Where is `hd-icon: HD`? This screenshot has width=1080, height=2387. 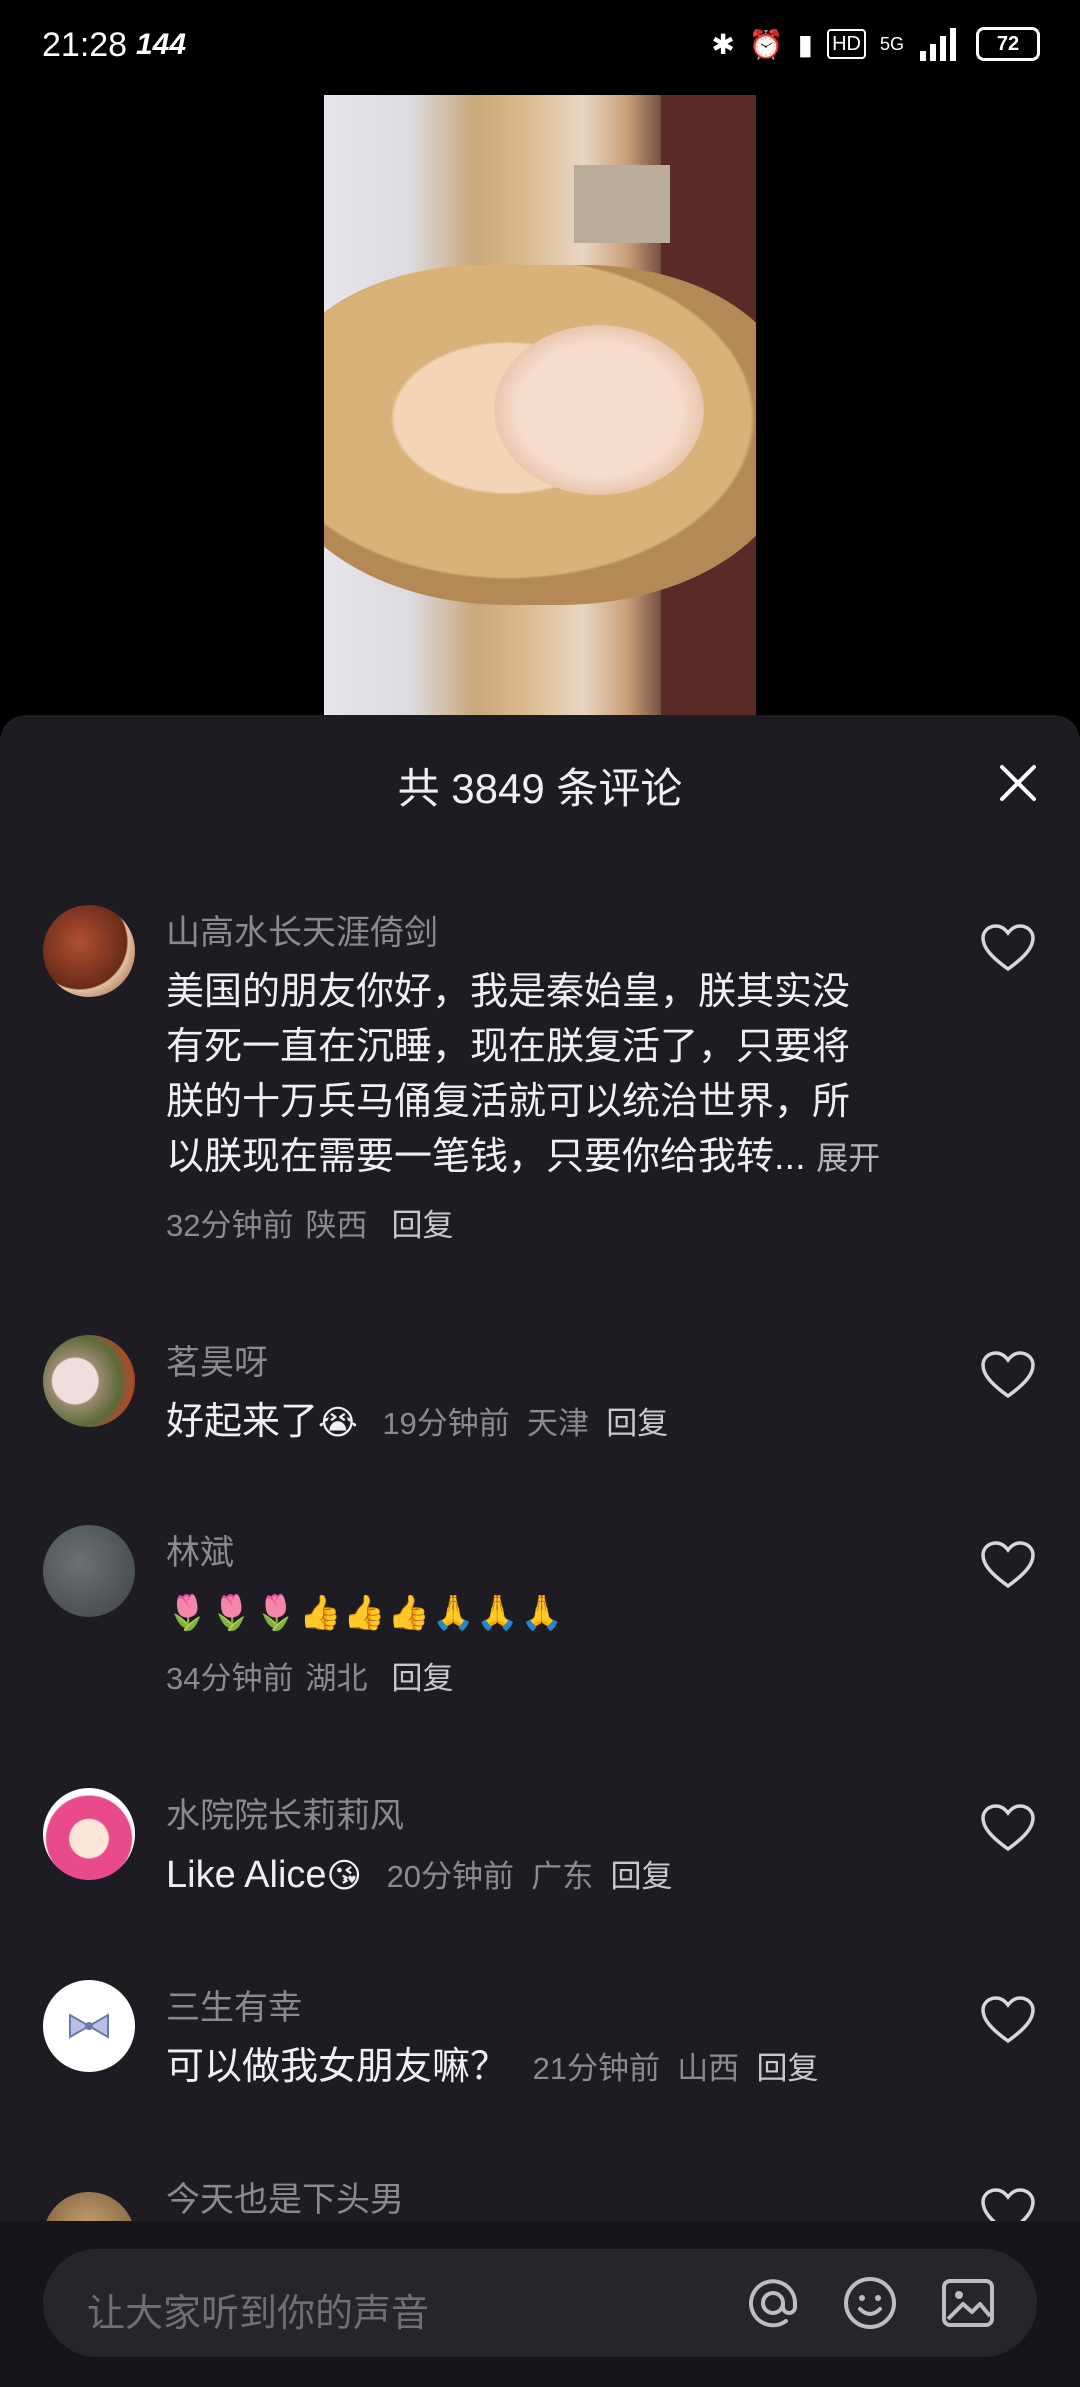
hd-icon: HD is located at coordinates (846, 44).